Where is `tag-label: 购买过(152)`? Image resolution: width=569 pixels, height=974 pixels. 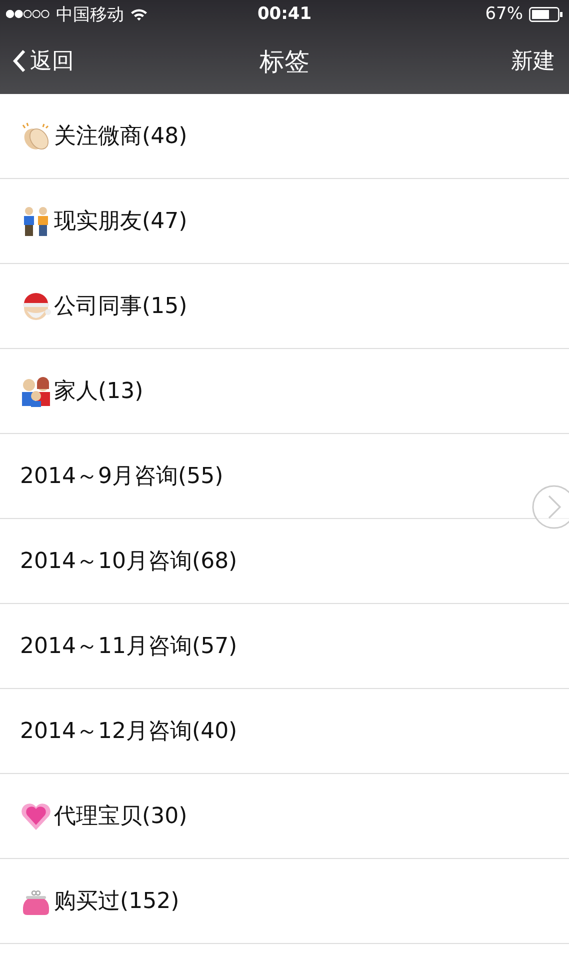 tag-label: 购买过(152) is located at coordinates (117, 902).